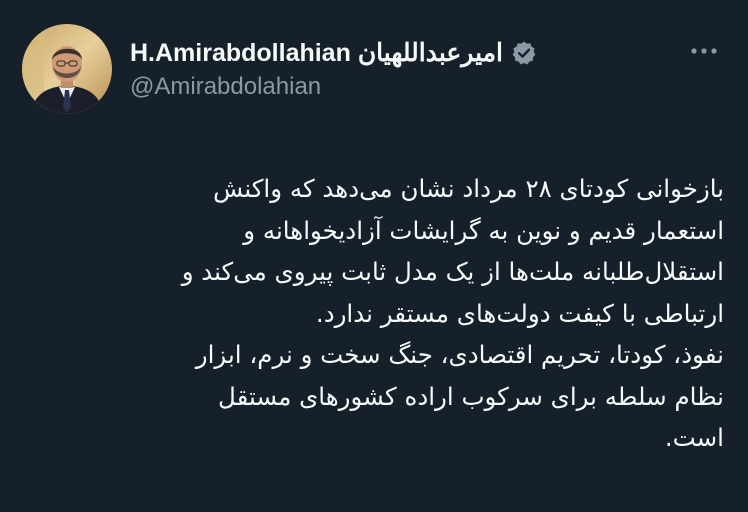  What do you see at coordinates (225, 87) in the screenshot?
I see `author-handle: @Amirabdolahian` at bounding box center [225, 87].